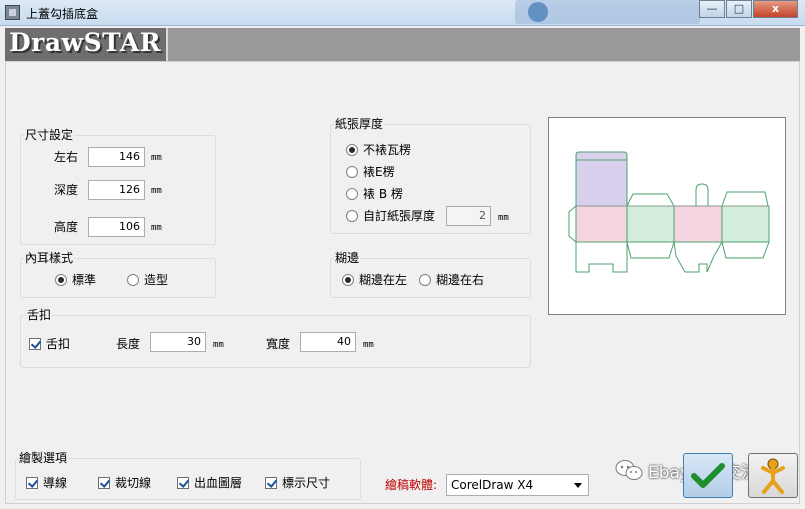 Image resolution: width=805 pixels, height=509 pixels. I want to click on paper-custom-unit: mm, so click(503, 218).